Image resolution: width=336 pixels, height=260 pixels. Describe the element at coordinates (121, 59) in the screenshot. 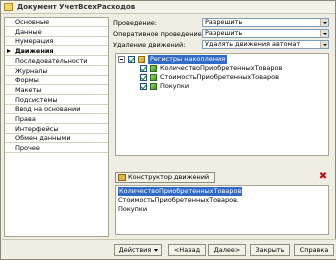

I see `collapse-icon` at that location.